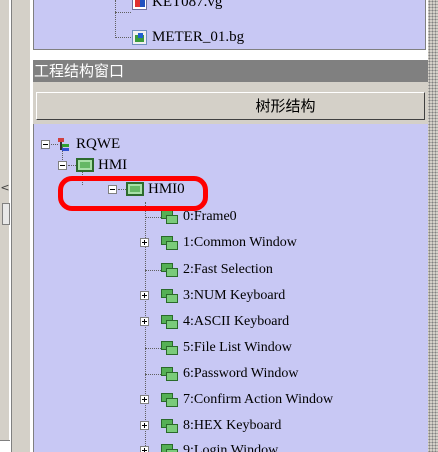 The width and height of the screenshot is (438, 452). What do you see at coordinates (15, 226) in the screenshot?
I see `left-splitter: <` at bounding box center [15, 226].